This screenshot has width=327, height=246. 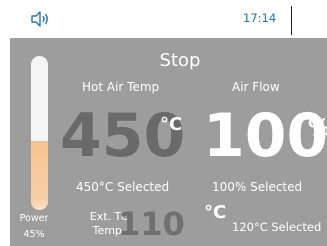 I want to click on power-bar, so click(x=39, y=133).